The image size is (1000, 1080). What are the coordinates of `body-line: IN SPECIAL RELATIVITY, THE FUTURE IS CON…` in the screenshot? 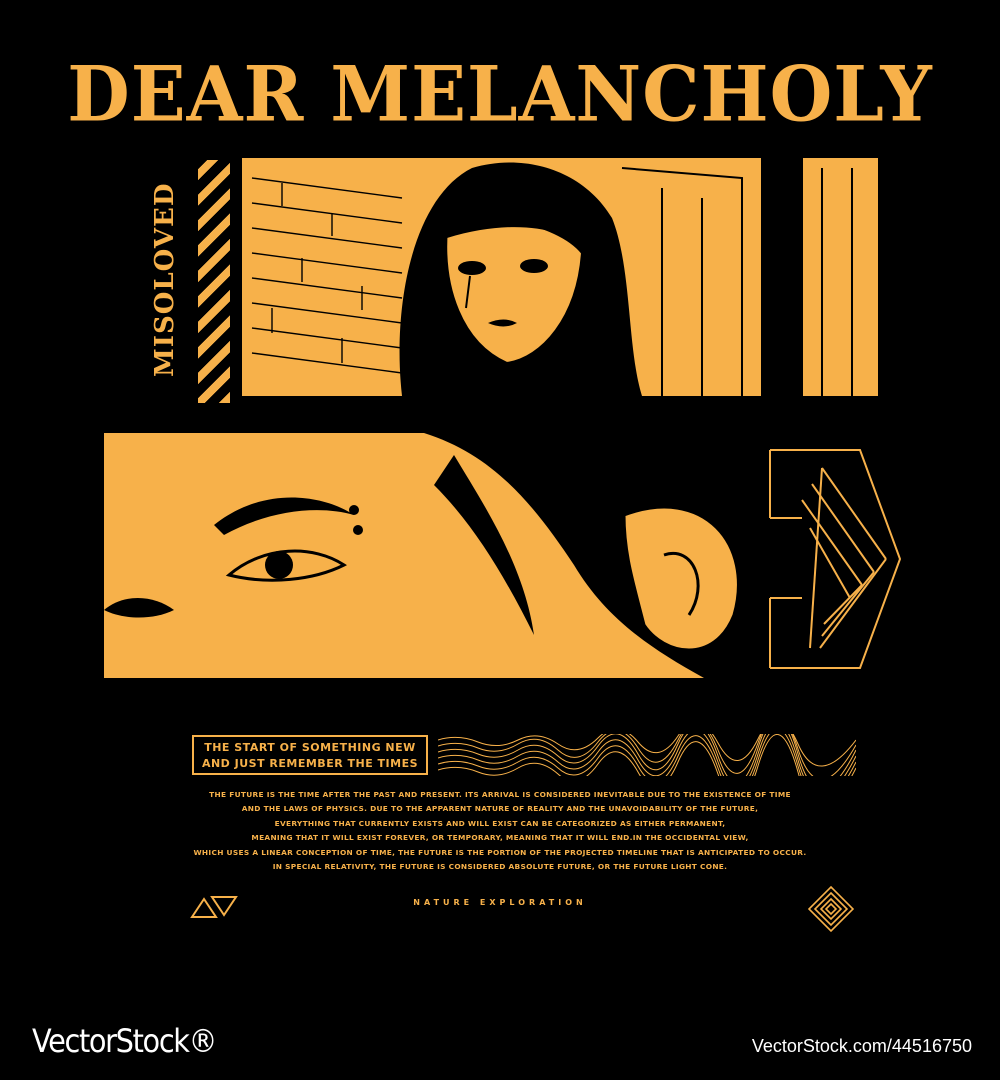 It's located at (500, 867).